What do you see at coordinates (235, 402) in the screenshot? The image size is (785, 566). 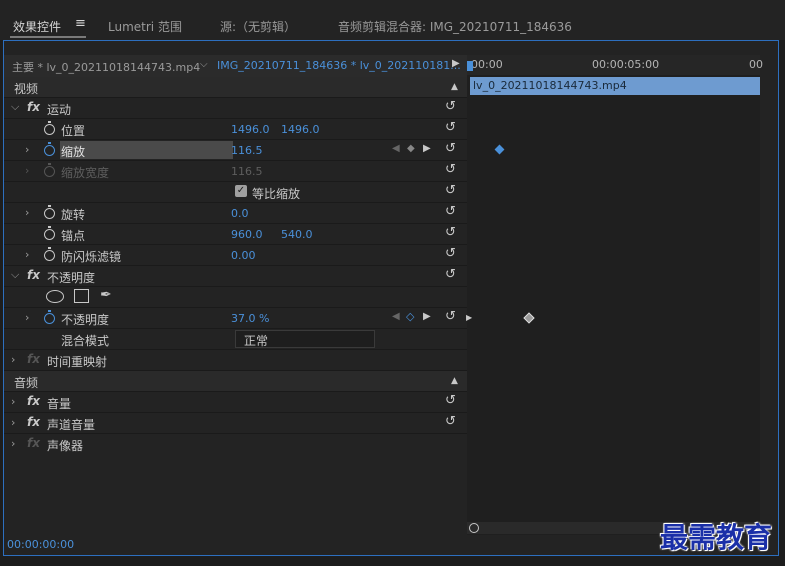 I see `volume-row: › fx 音量 ↺` at bounding box center [235, 402].